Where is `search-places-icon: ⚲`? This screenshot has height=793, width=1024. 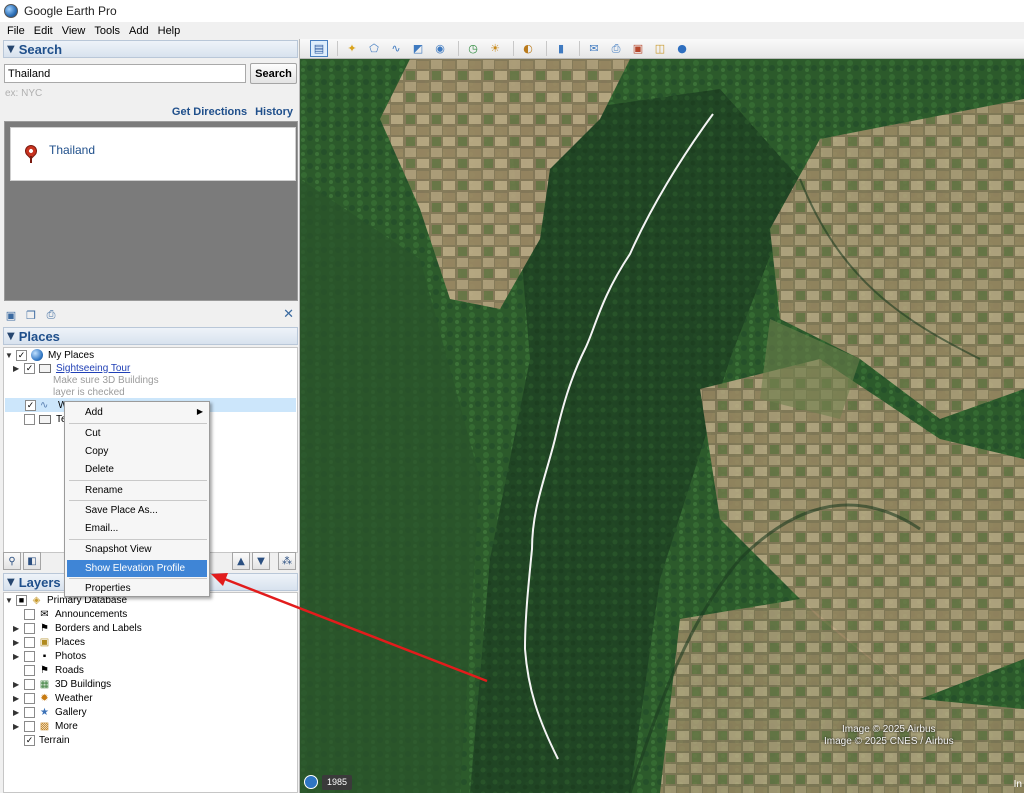 search-places-icon: ⚲ is located at coordinates (12, 561).